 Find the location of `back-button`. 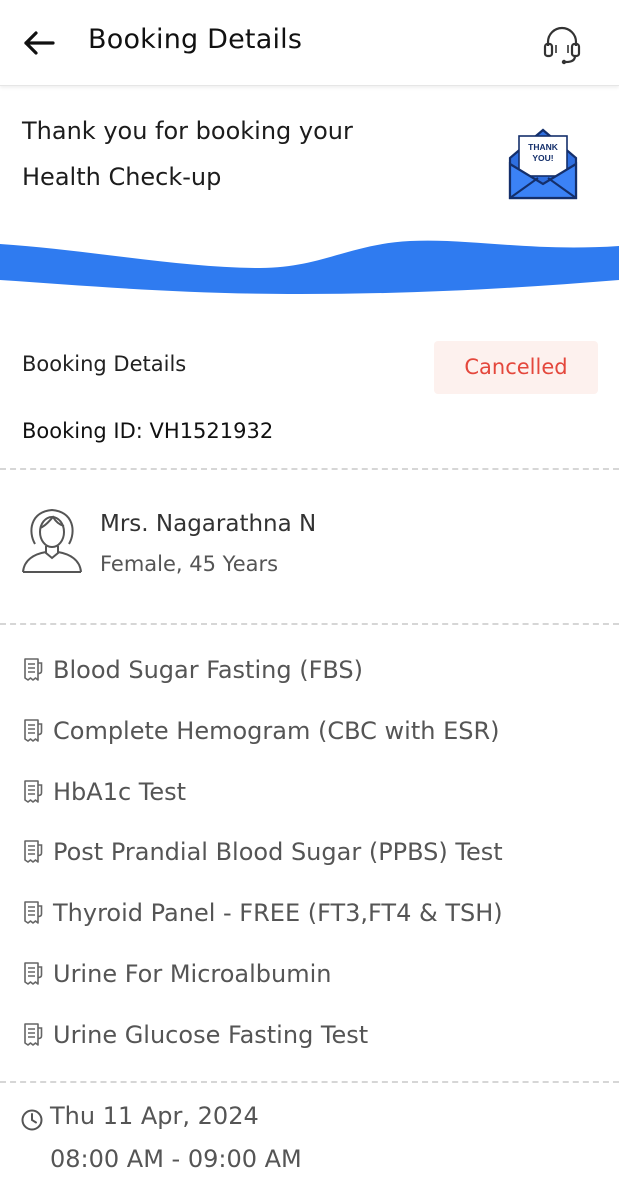

back-button is located at coordinates (40, 44).